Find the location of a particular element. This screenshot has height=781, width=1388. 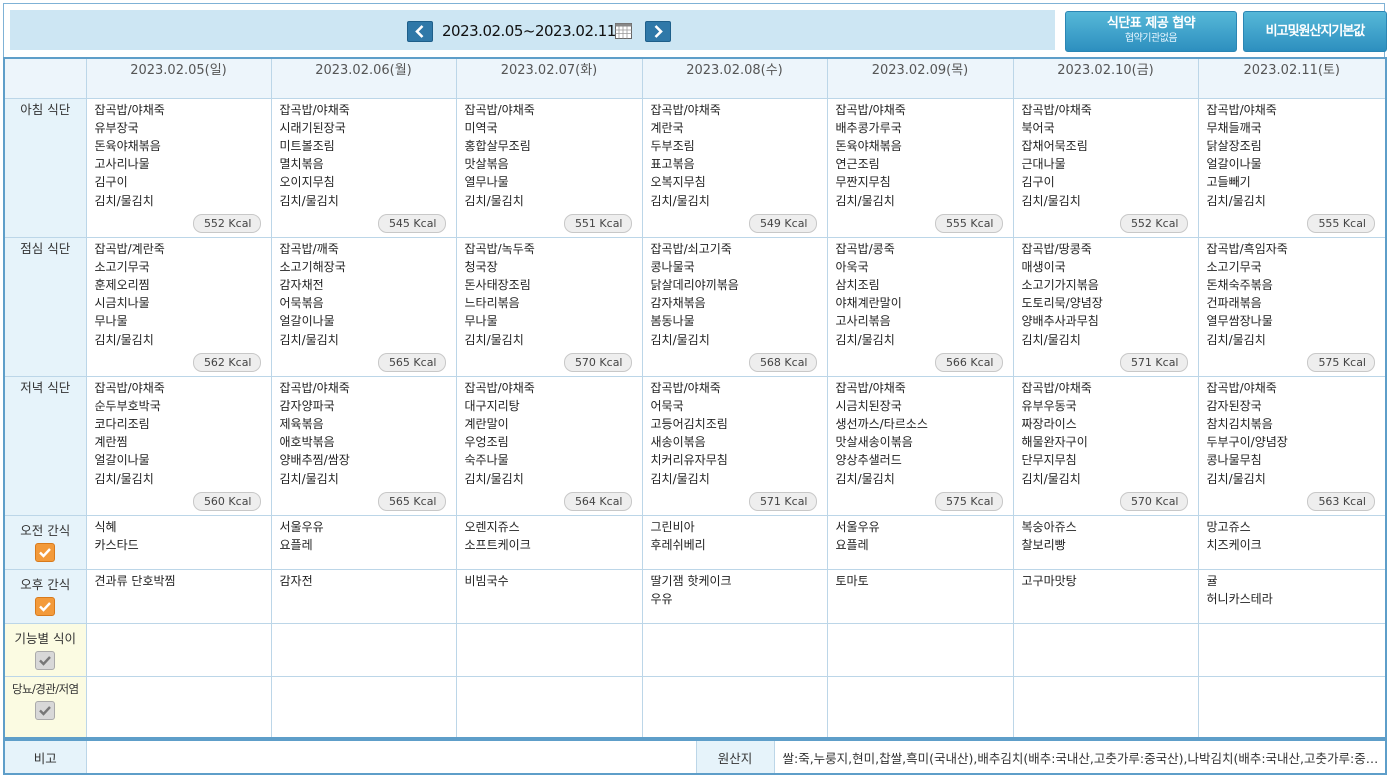

pm-snack-cell: 감자전 is located at coordinates (363, 596).